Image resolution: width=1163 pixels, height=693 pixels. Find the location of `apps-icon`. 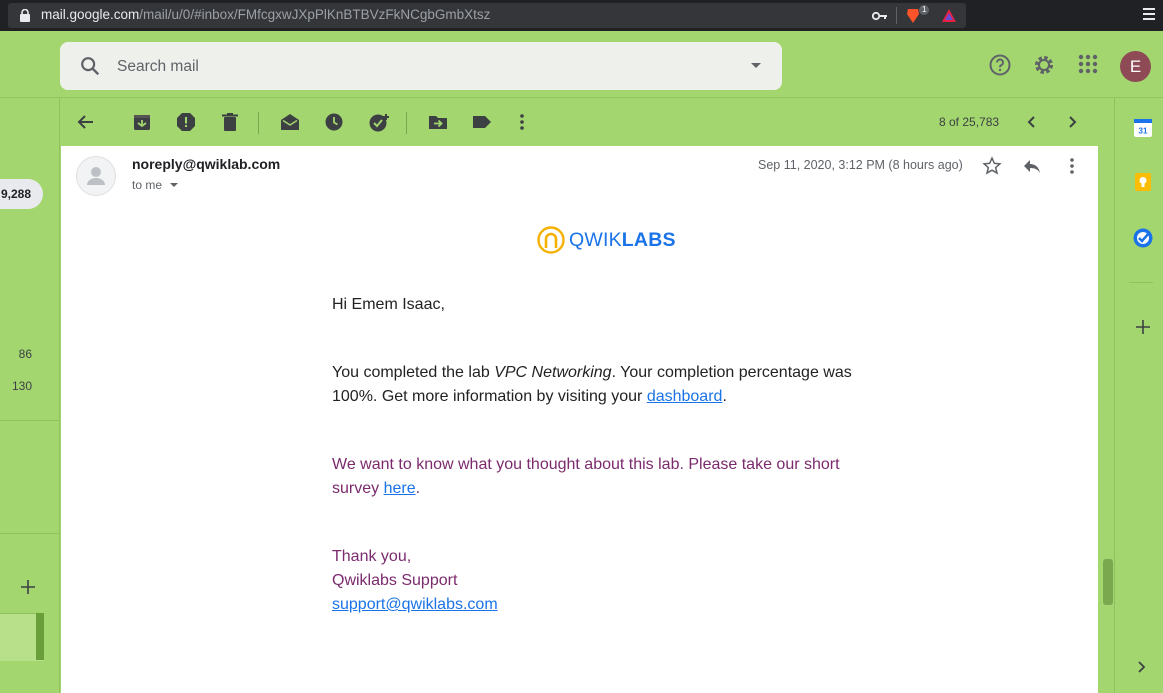

apps-icon is located at coordinates (1088, 64).